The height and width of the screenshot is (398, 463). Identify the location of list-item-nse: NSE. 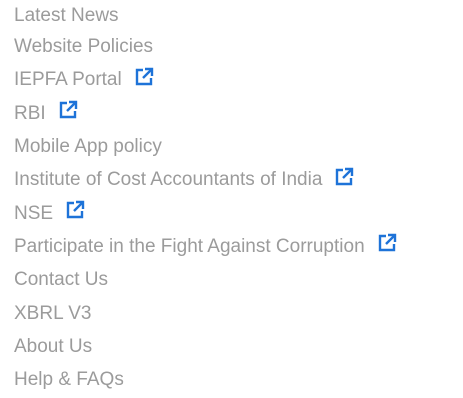
(205, 212).